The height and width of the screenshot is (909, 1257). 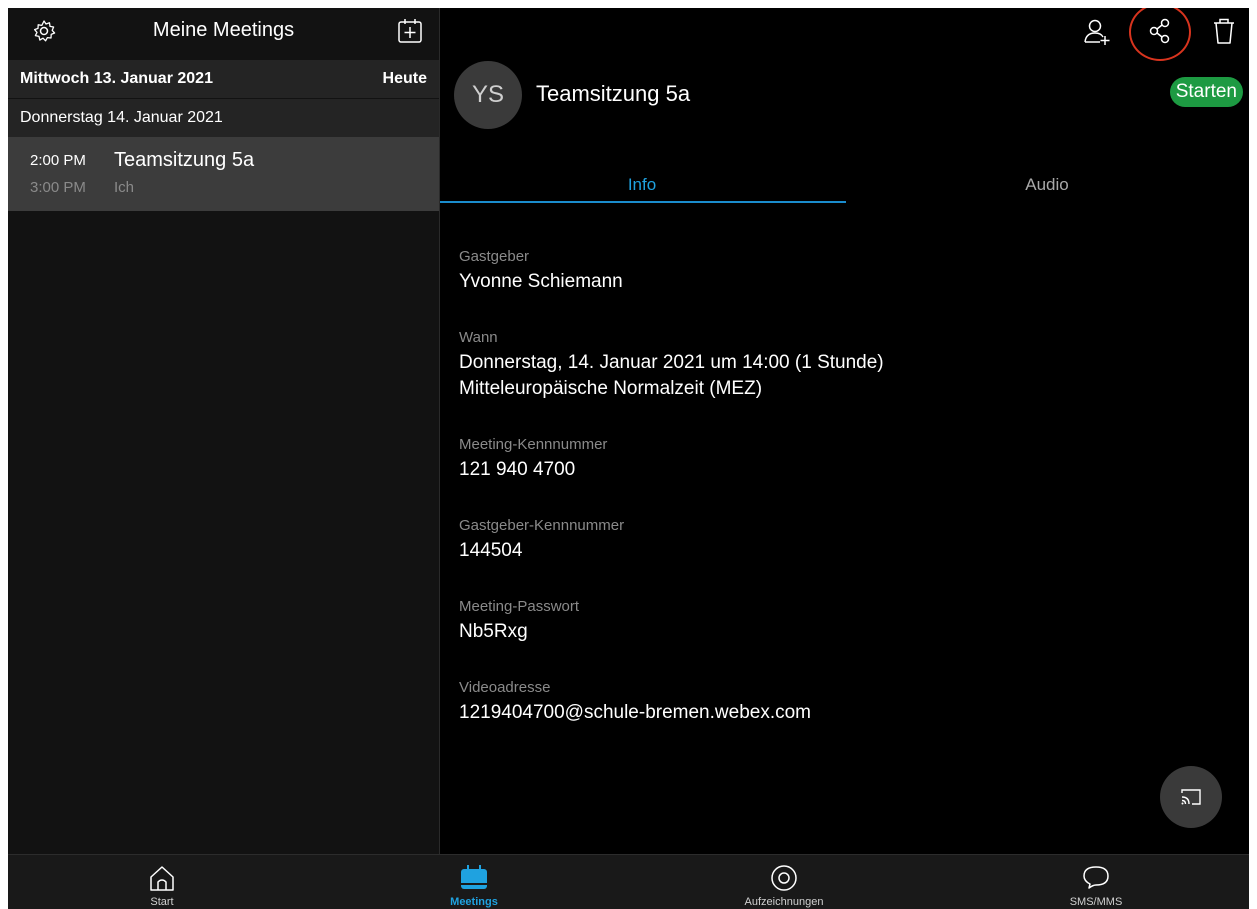 I want to click on meeting-number-label: Meeting-Kennnummer, so click(x=533, y=444).